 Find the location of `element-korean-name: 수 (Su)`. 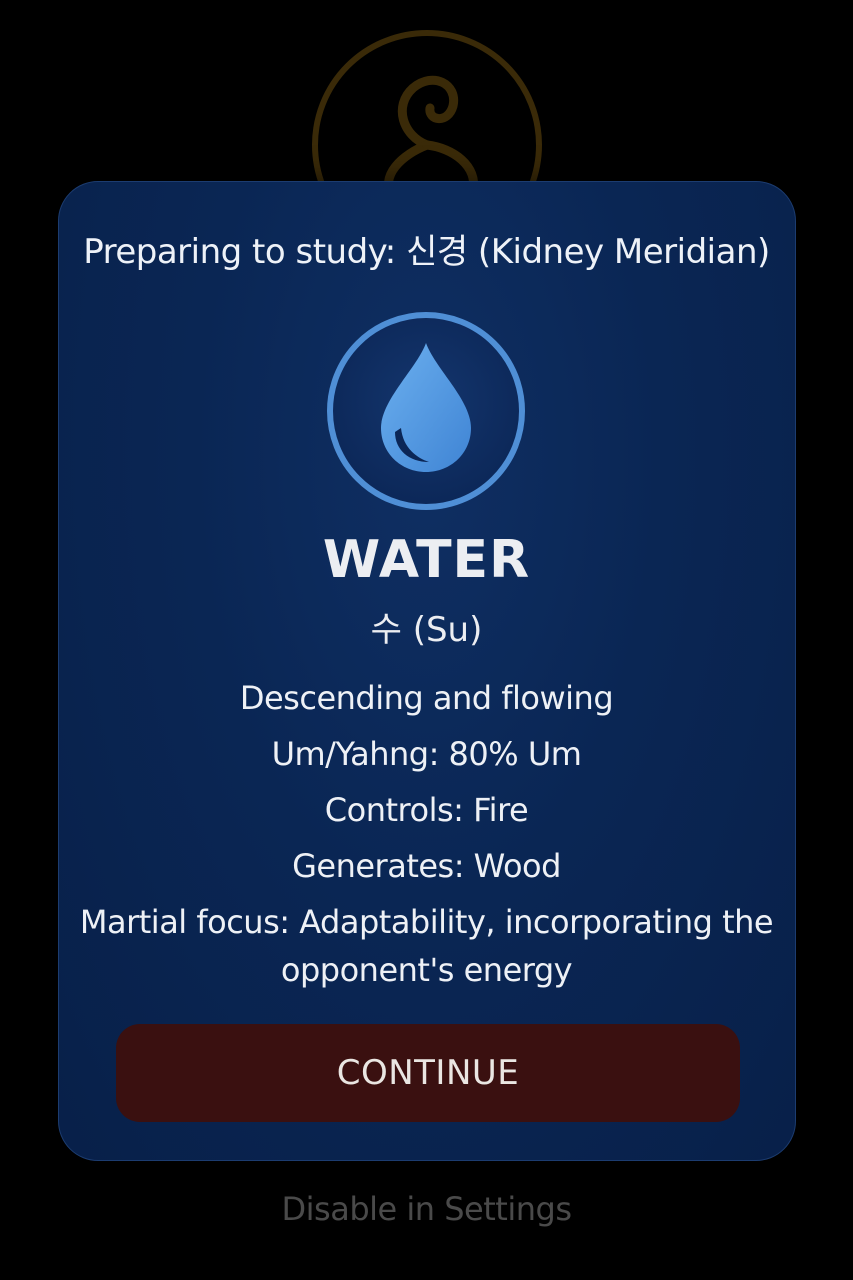

element-korean-name: 수 (Su) is located at coordinates (426, 630).